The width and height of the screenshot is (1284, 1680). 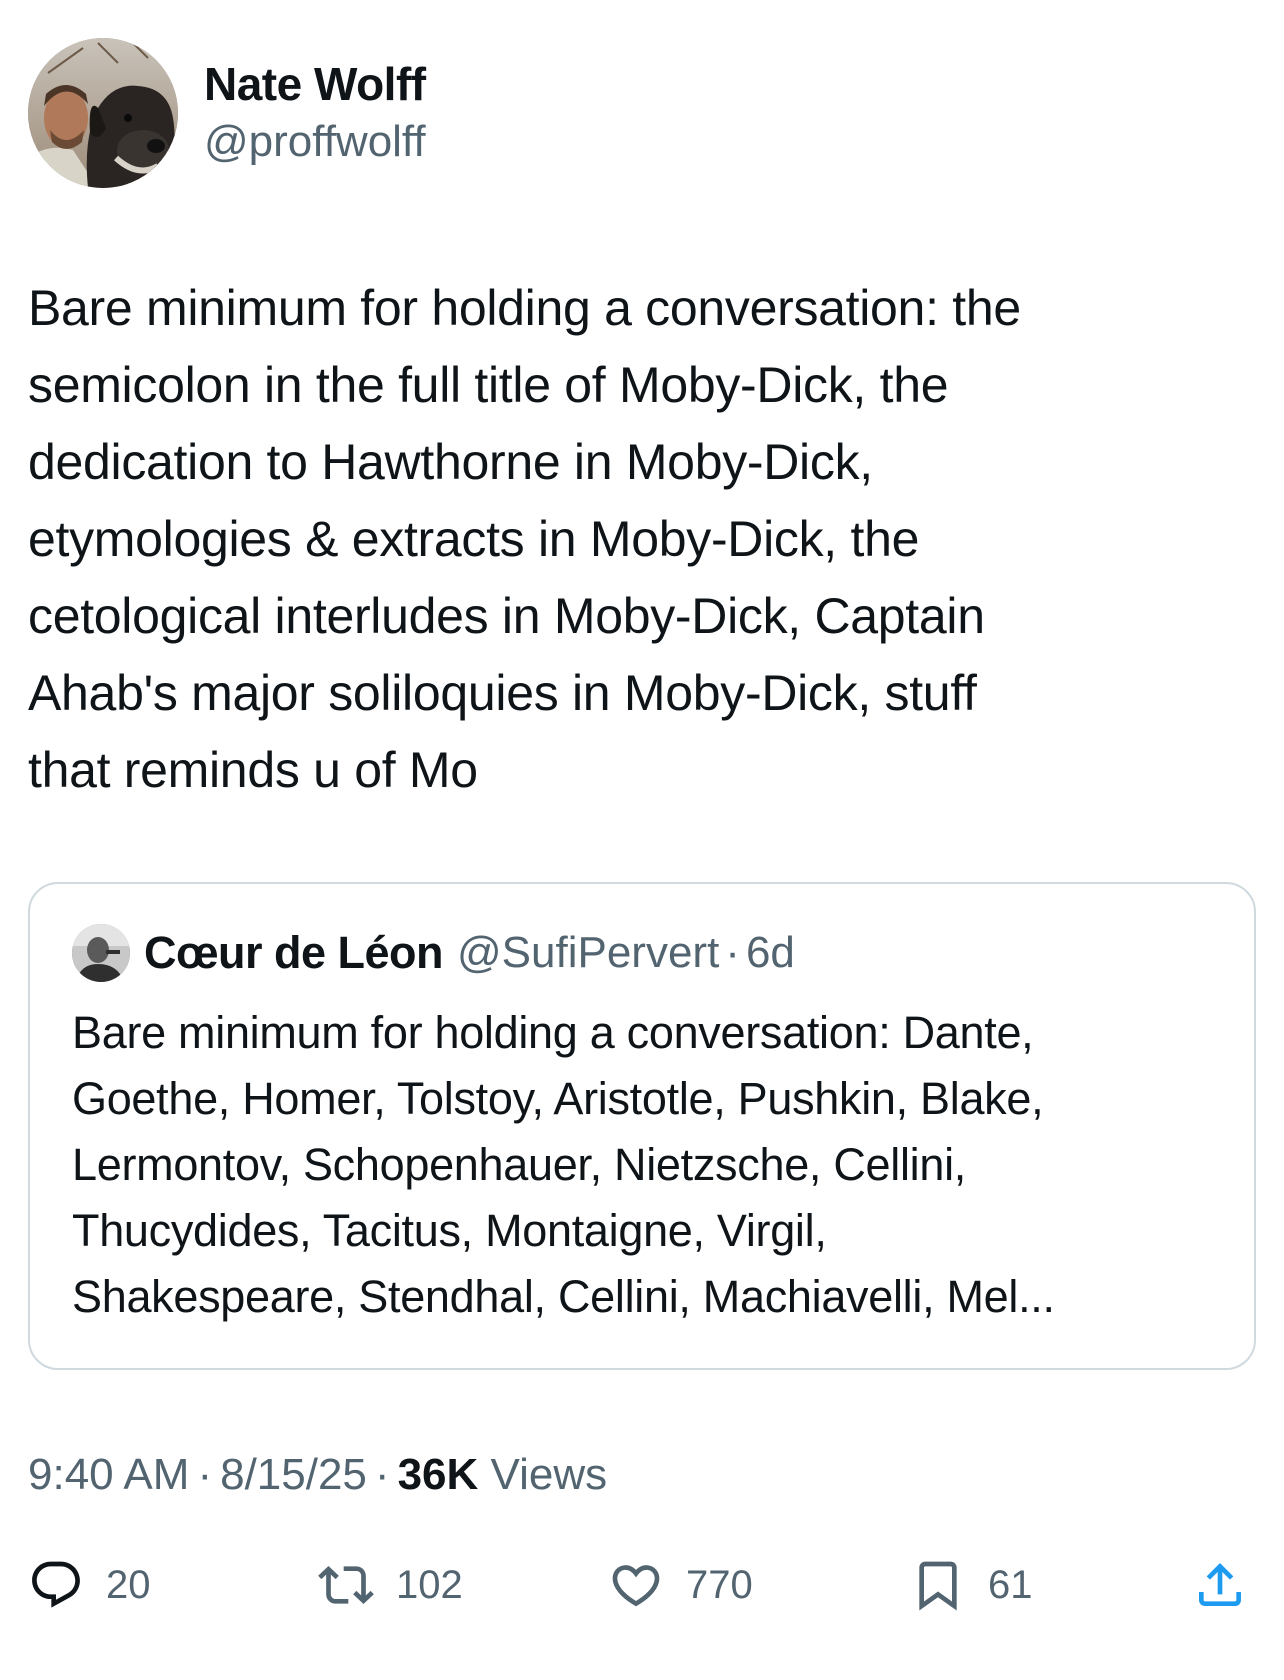 I want to click on retweet-button: 102, so click(x=390, y=1585).